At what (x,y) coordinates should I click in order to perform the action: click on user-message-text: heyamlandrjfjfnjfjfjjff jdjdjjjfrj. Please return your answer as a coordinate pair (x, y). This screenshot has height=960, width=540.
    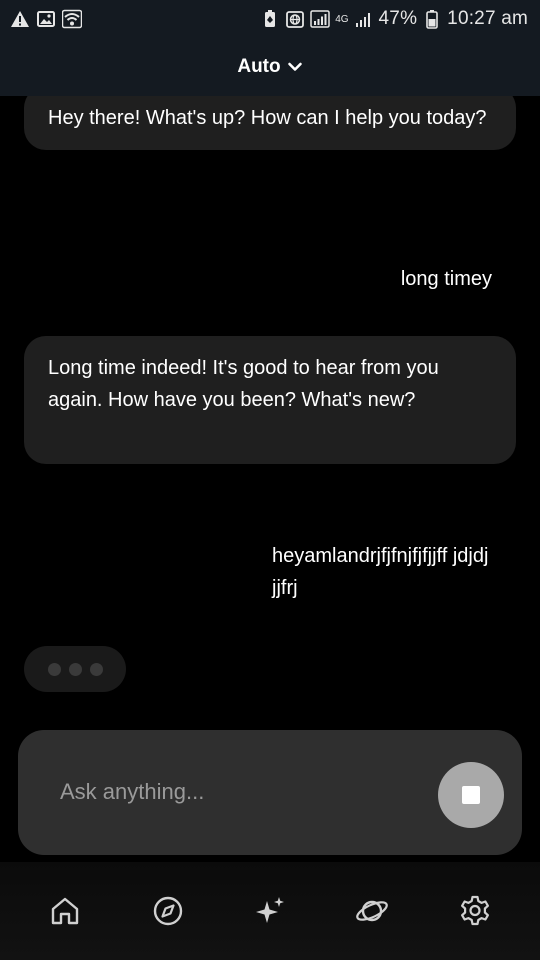
    Looking at the image, I should click on (380, 572).